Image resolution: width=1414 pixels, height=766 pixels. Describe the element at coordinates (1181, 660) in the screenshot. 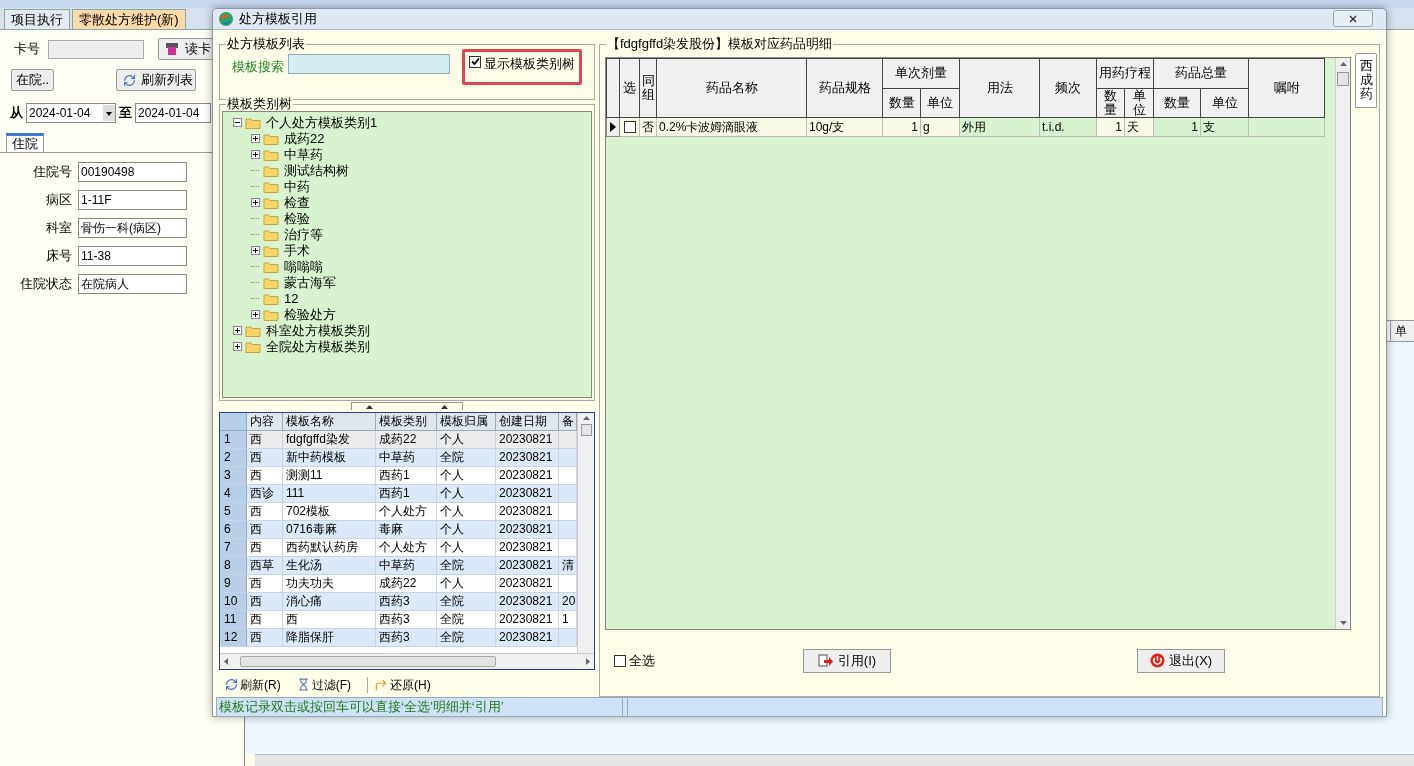

I see `exit-button: 退出(X)` at that location.